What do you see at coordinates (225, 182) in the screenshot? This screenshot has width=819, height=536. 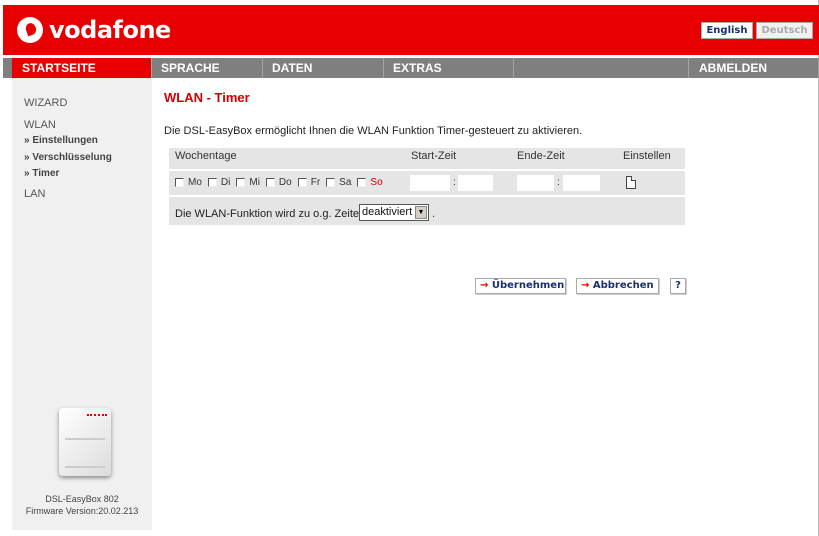 I see `day-label: Di` at bounding box center [225, 182].